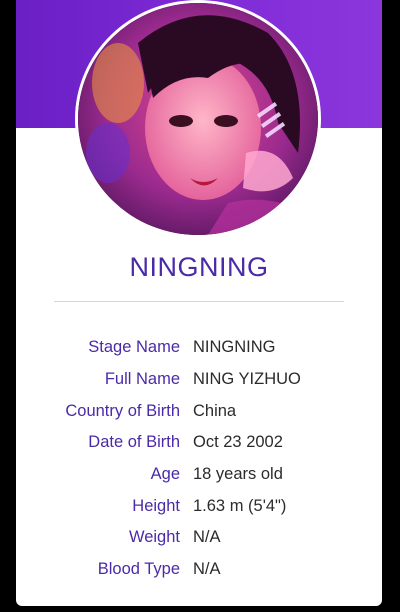  I want to click on detail-row-date-of-birth: Date of Birth Oct 23 2002, so click(199, 443).